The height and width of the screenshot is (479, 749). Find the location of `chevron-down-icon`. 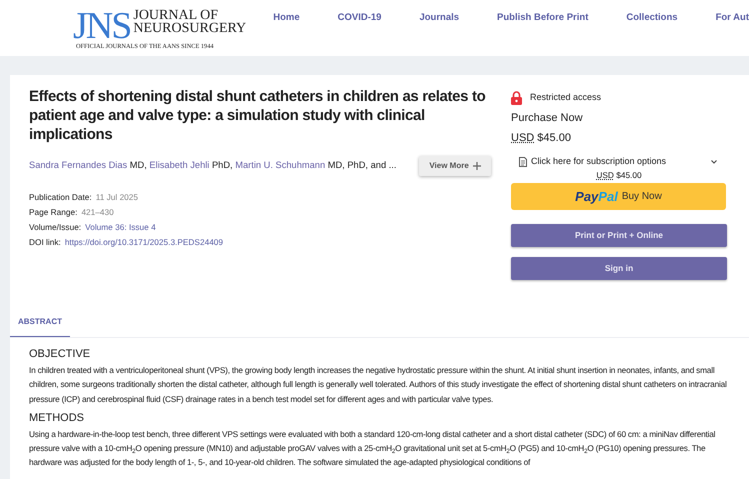

chevron-down-icon is located at coordinates (714, 162).